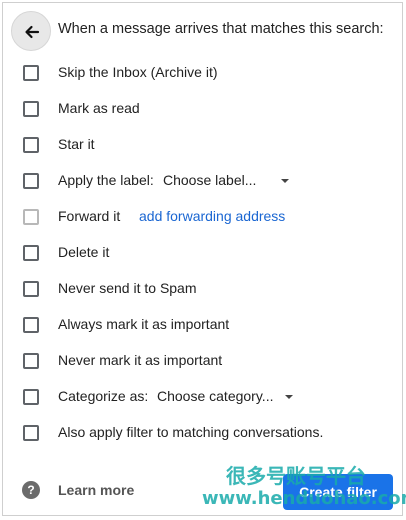 The height and width of the screenshot is (520, 406). Describe the element at coordinates (89, 216) in the screenshot. I see `forward-label: Forward it` at that location.